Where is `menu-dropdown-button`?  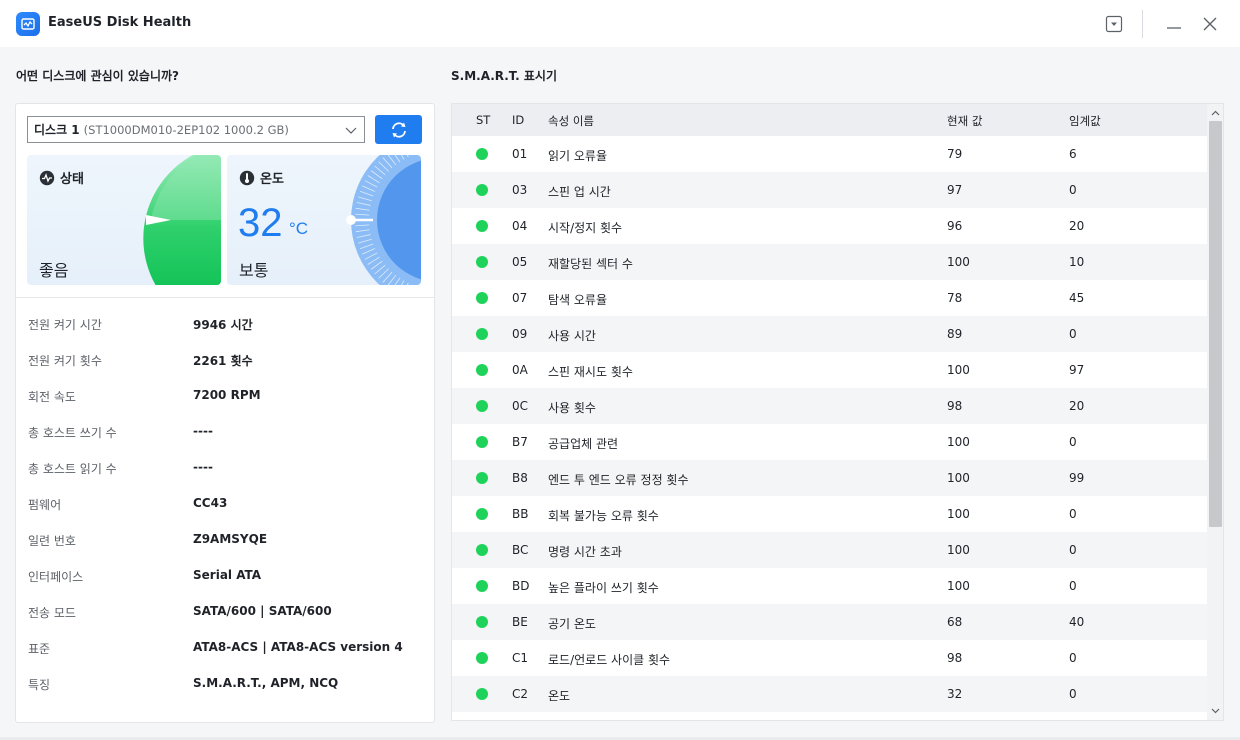
menu-dropdown-button is located at coordinates (1114, 24).